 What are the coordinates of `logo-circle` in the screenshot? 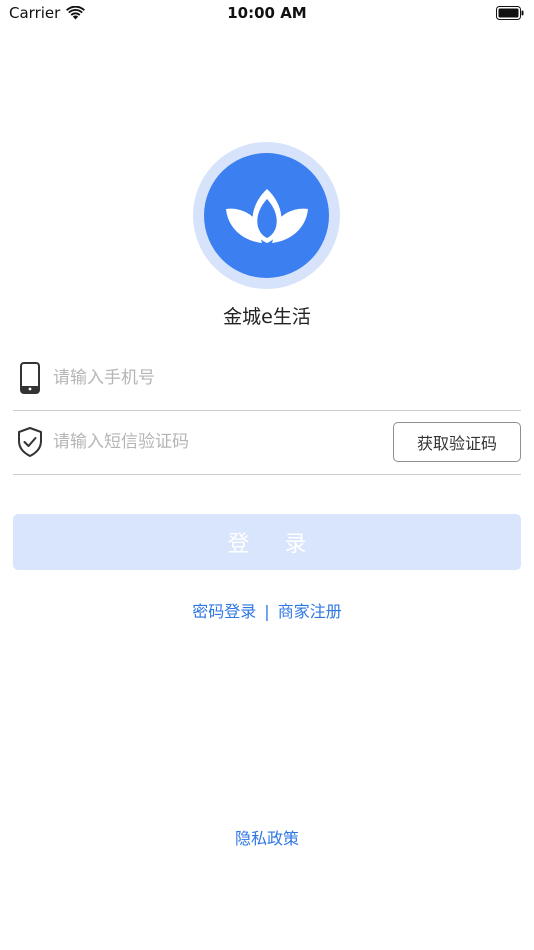 It's located at (266, 215).